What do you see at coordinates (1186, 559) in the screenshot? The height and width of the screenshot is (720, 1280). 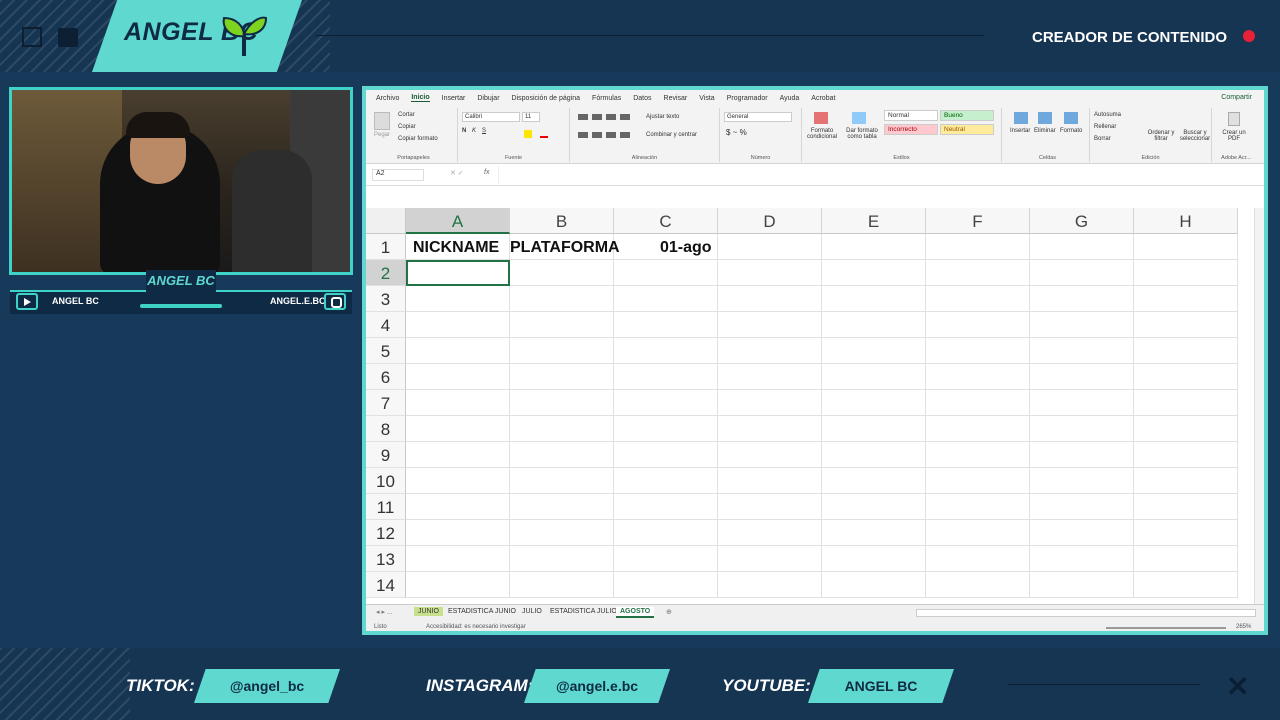 I see `cell-h13` at bounding box center [1186, 559].